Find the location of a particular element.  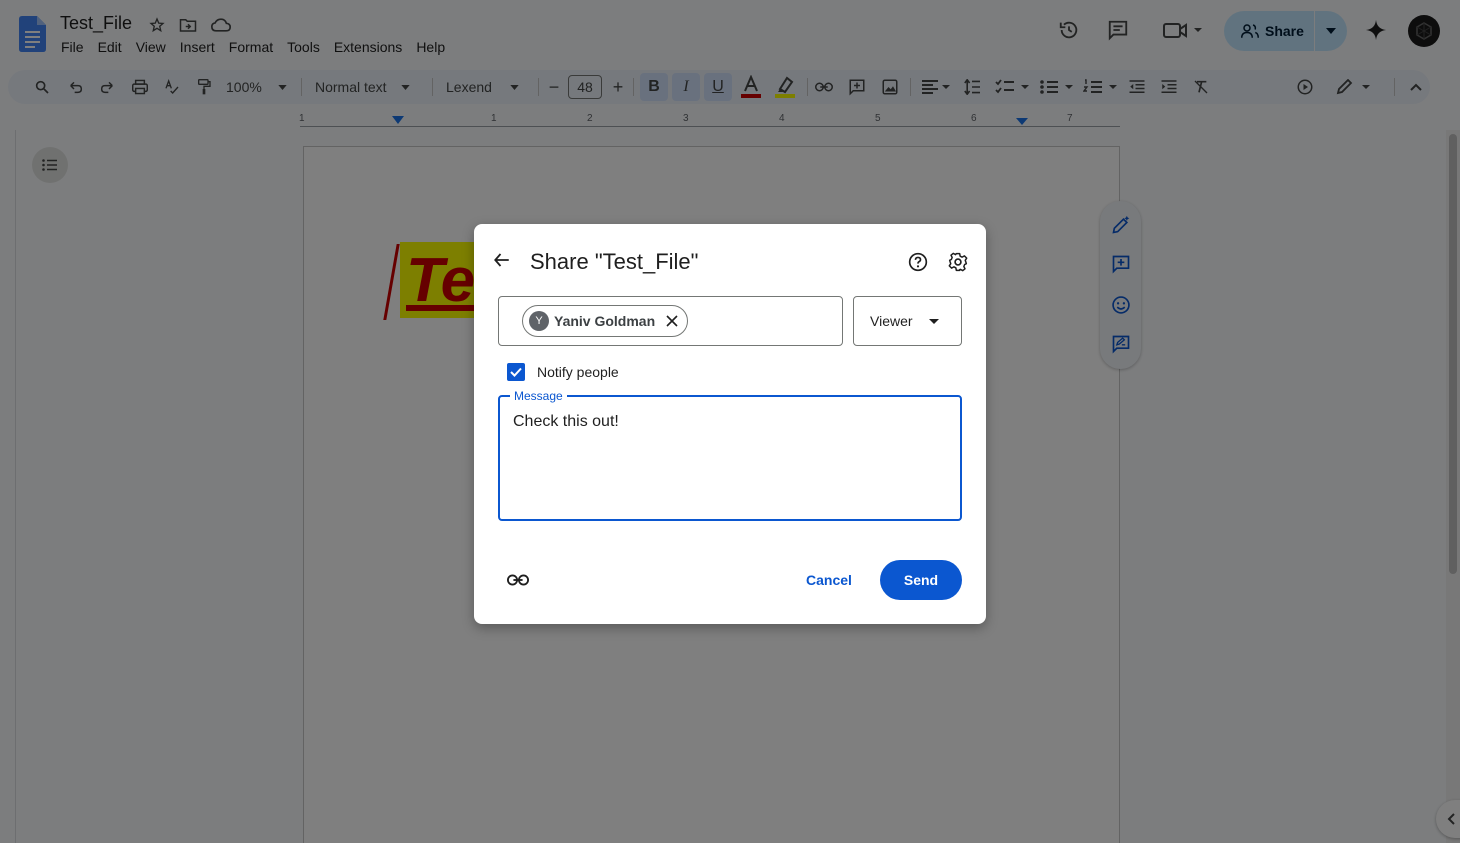

cancel-button: Cancel is located at coordinates (829, 580).